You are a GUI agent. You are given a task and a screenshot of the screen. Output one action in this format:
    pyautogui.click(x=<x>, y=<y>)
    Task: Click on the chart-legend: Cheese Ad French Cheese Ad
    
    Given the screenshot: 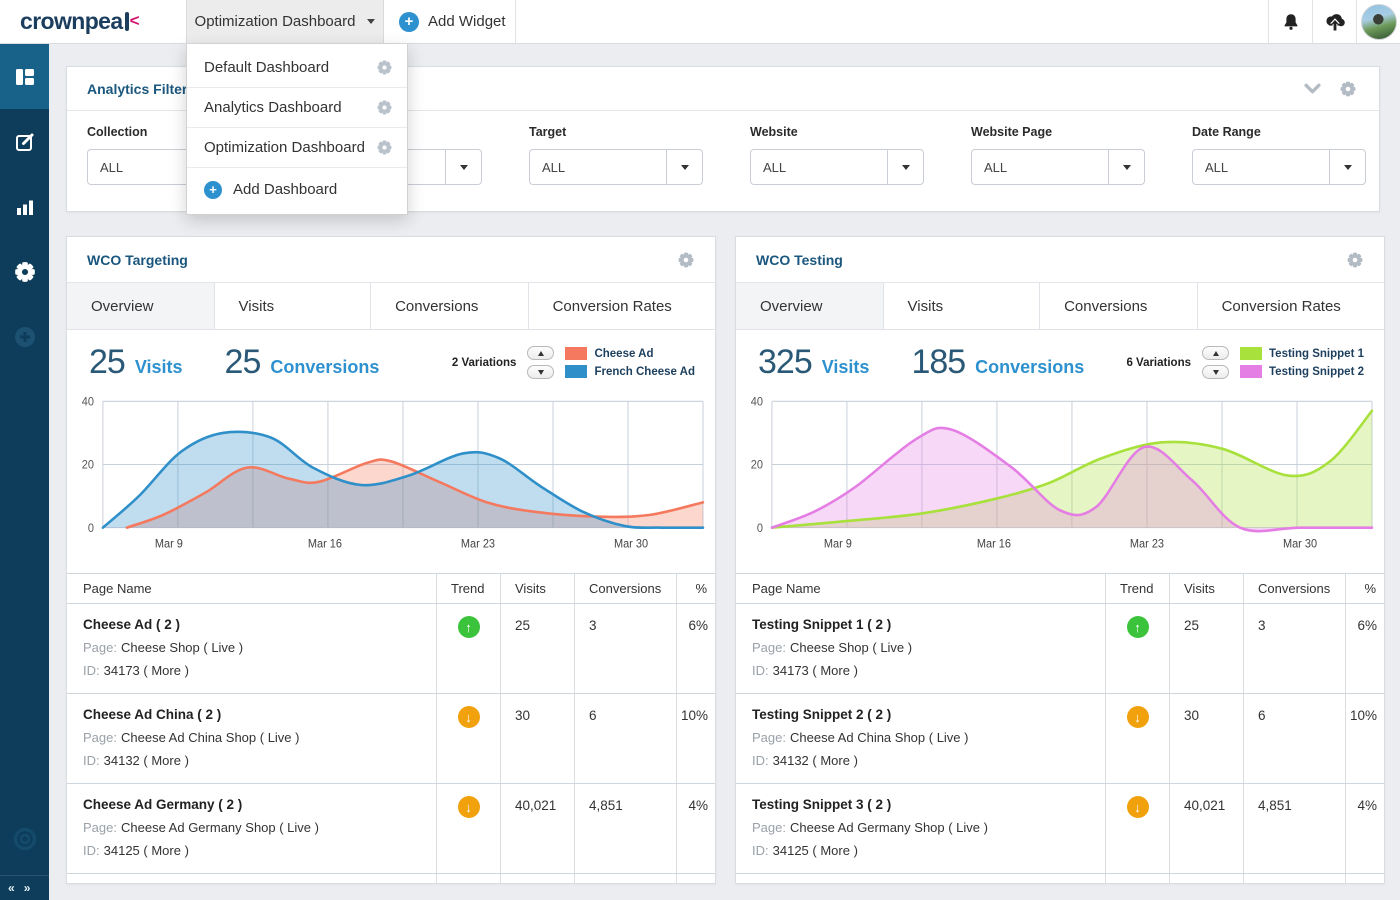 What is the action you would take?
    pyautogui.click(x=630, y=362)
    